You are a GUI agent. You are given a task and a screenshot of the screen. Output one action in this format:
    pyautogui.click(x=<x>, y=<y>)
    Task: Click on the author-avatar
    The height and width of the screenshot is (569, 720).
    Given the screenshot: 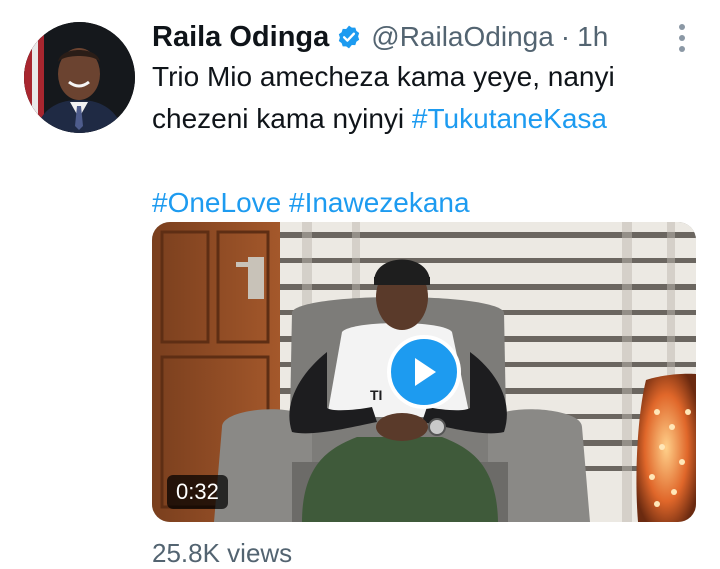 What is the action you would take?
    pyautogui.click(x=79, y=77)
    